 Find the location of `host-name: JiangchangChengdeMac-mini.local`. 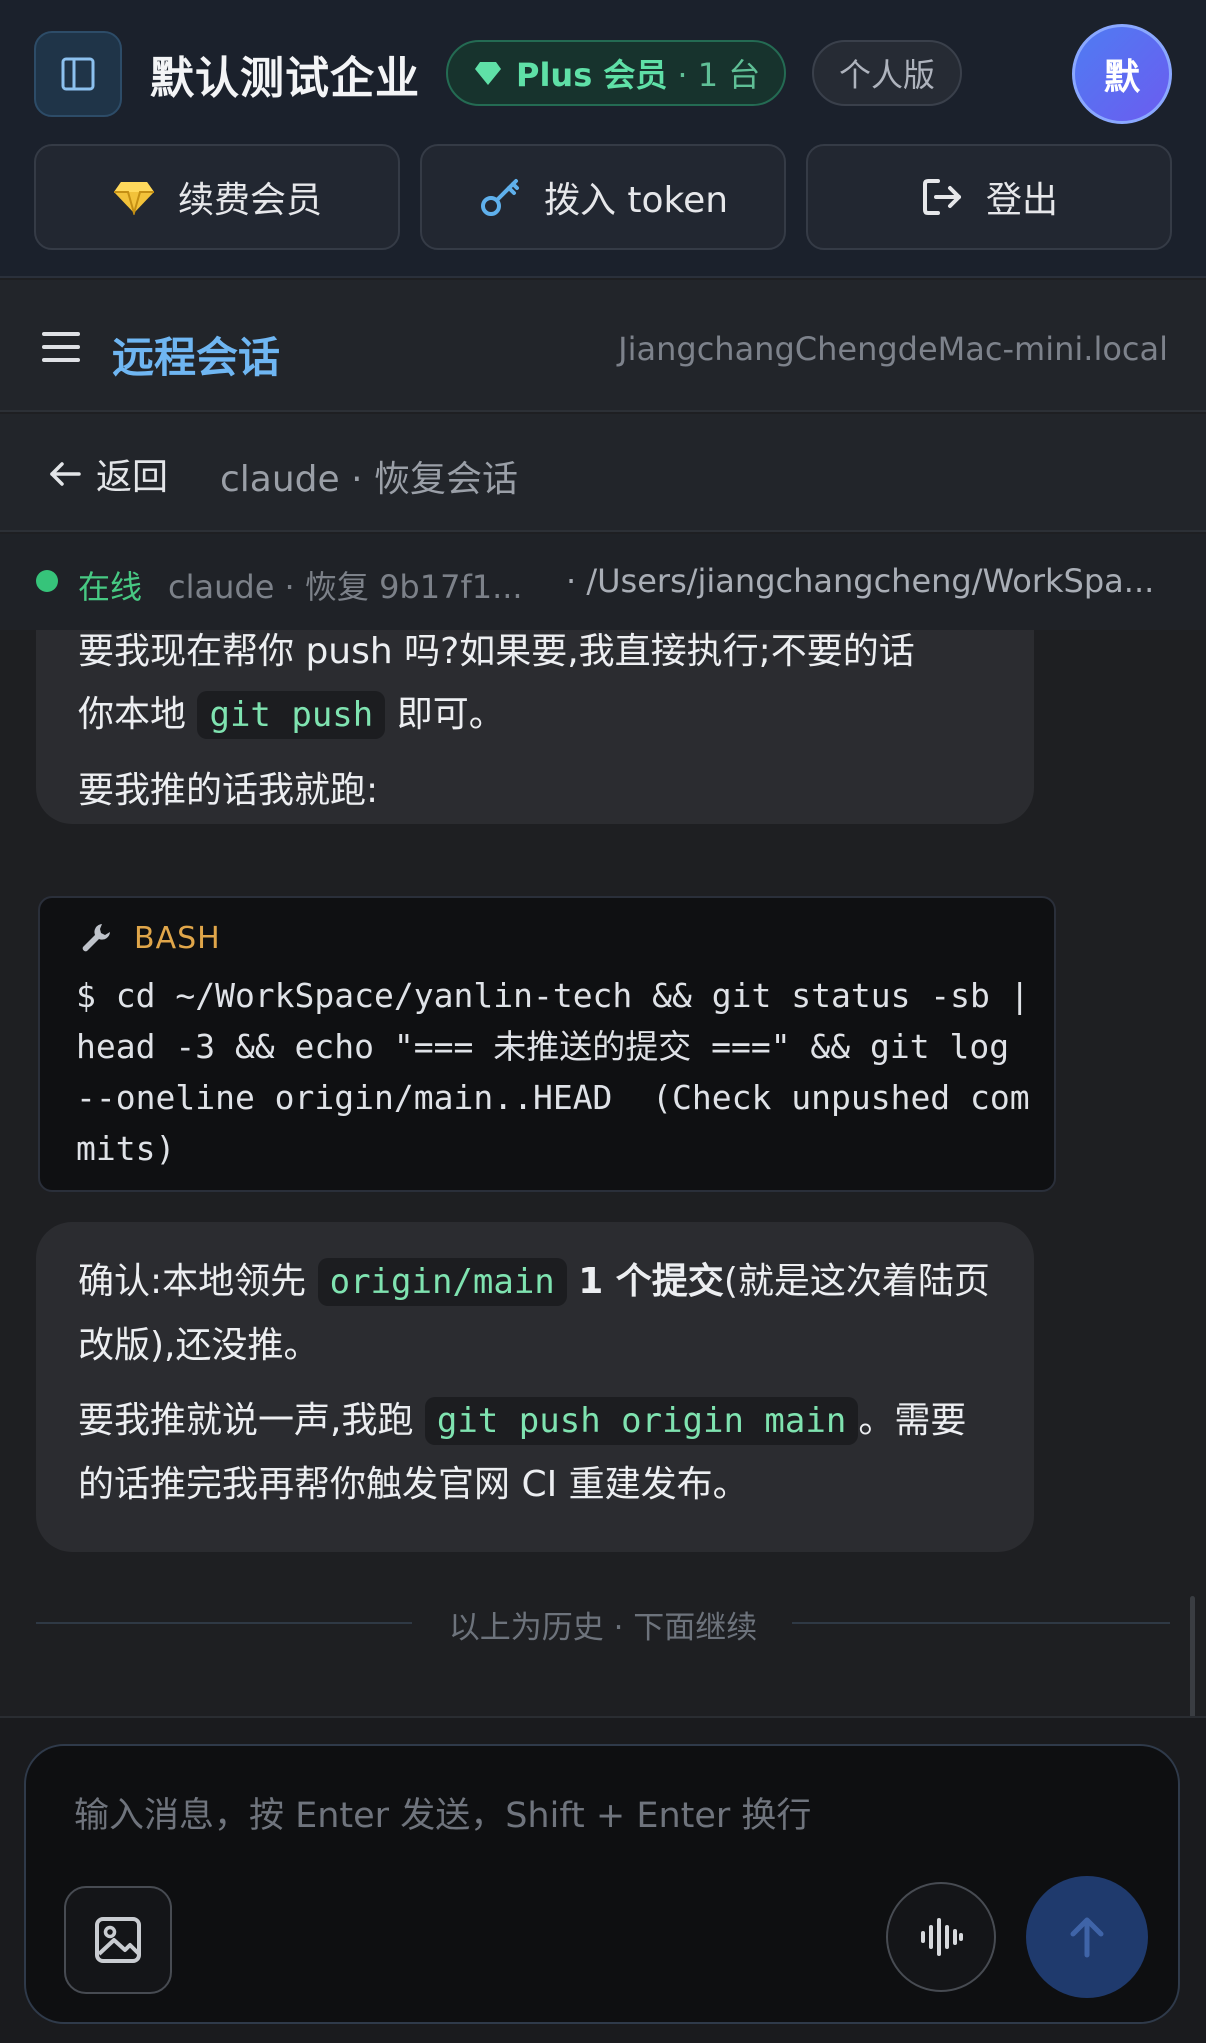

host-name: JiangchangChengdeMac-mini.local is located at coordinates (893, 349).